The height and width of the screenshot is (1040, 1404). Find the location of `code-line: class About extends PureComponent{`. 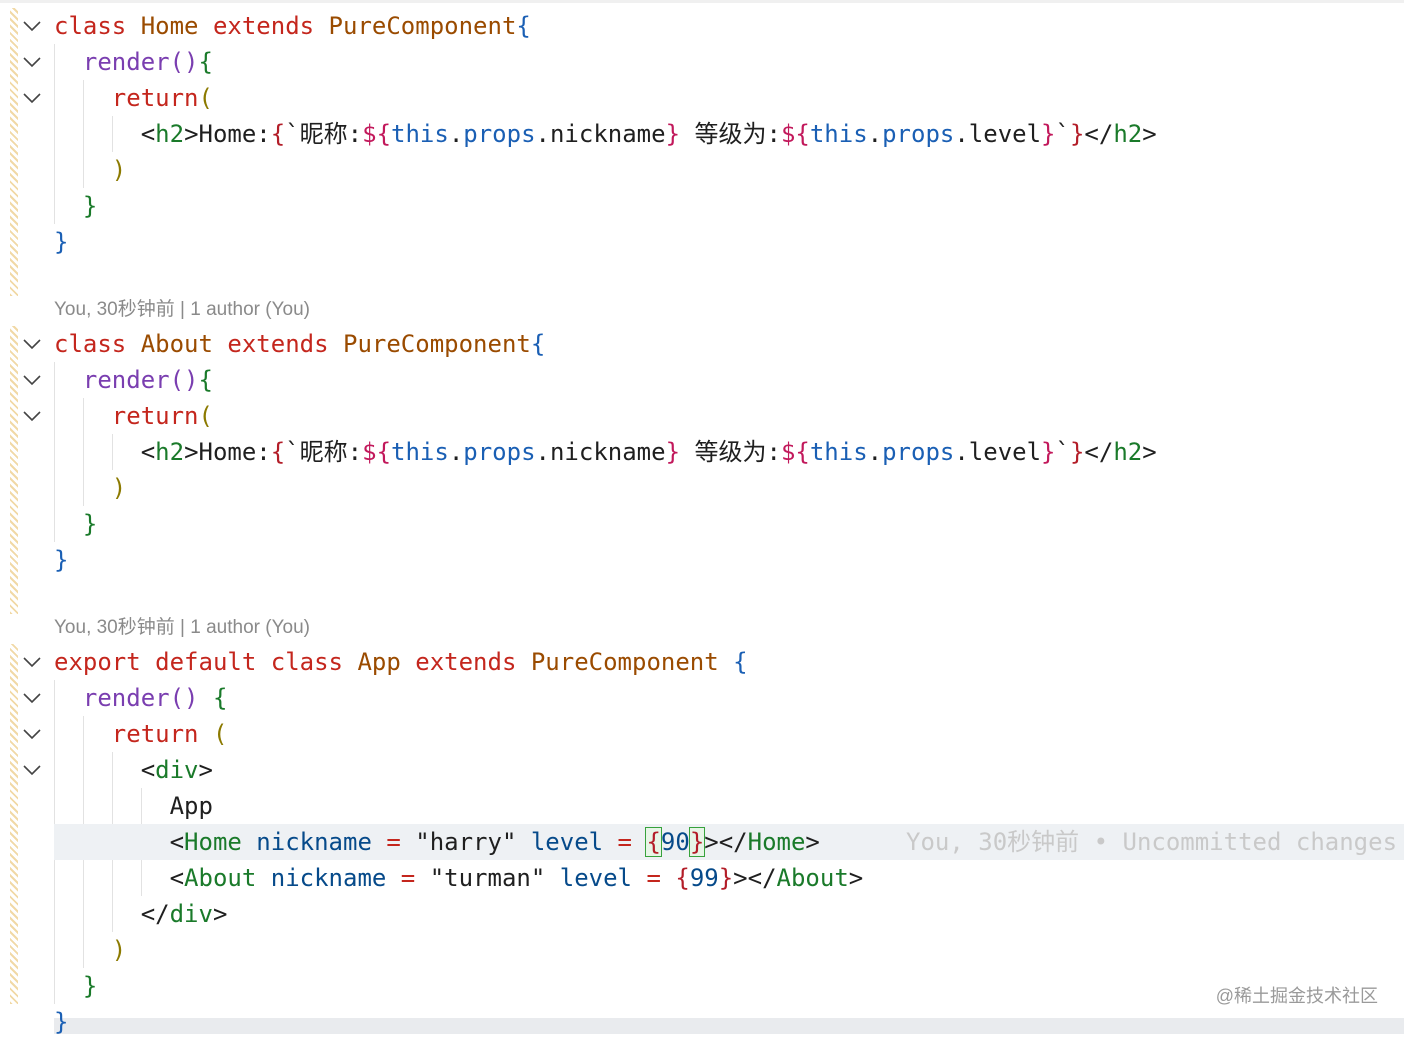

code-line: class About extends PureComponent{ is located at coordinates (299, 344).